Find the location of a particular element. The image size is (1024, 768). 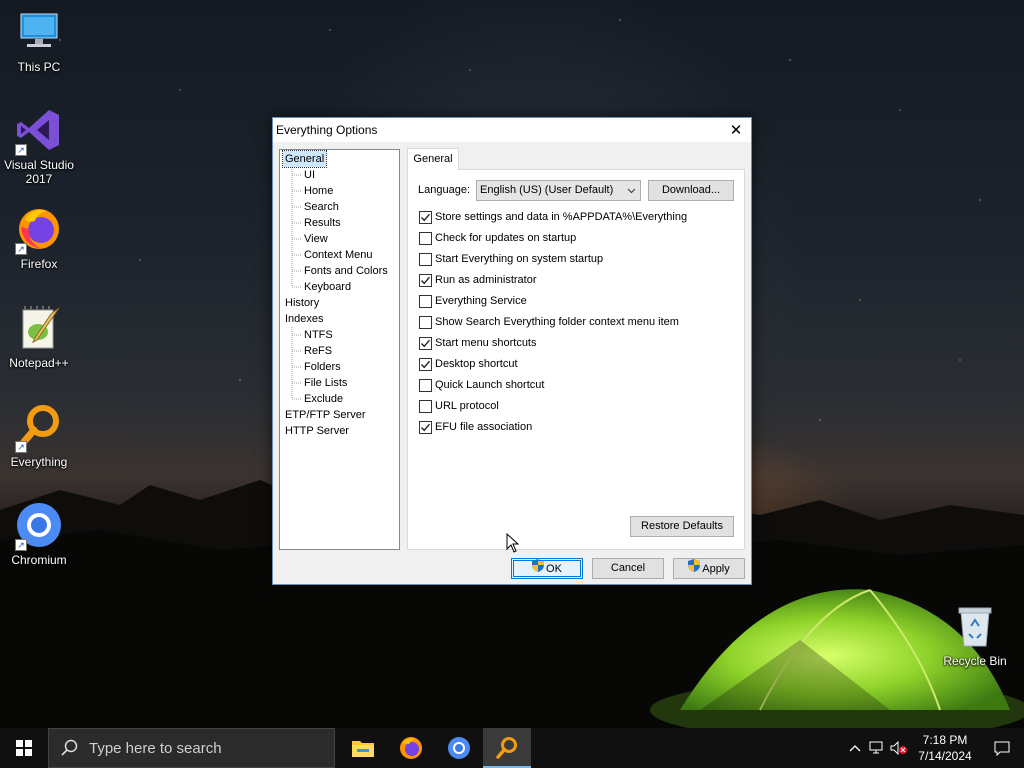

shortcut-arrow-icon: ↗ is located at coordinates (21, 249).